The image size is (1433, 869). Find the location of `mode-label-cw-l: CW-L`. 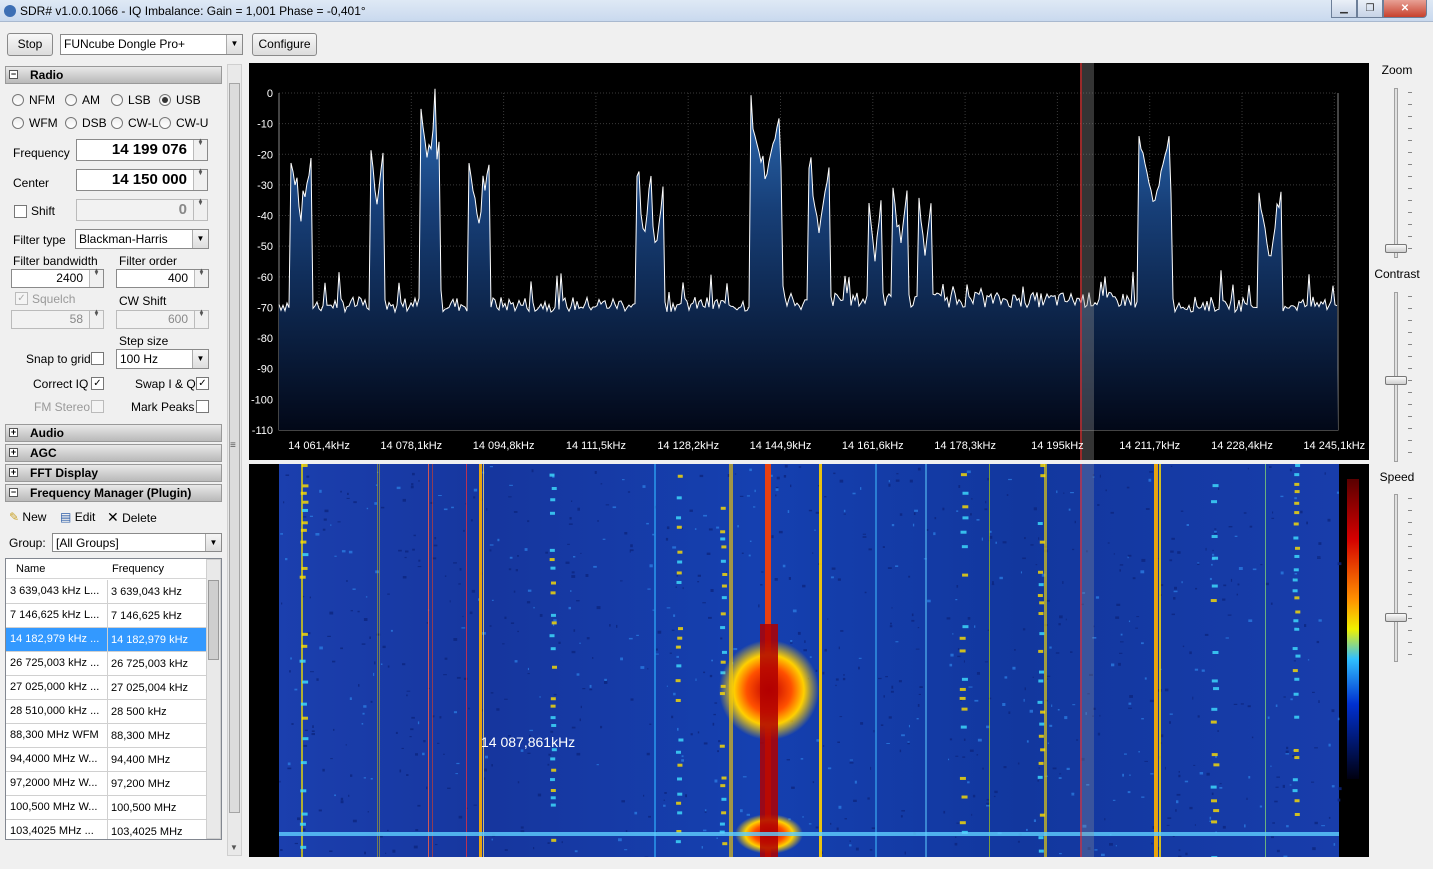

mode-label-cw-l: CW-L is located at coordinates (143, 123).